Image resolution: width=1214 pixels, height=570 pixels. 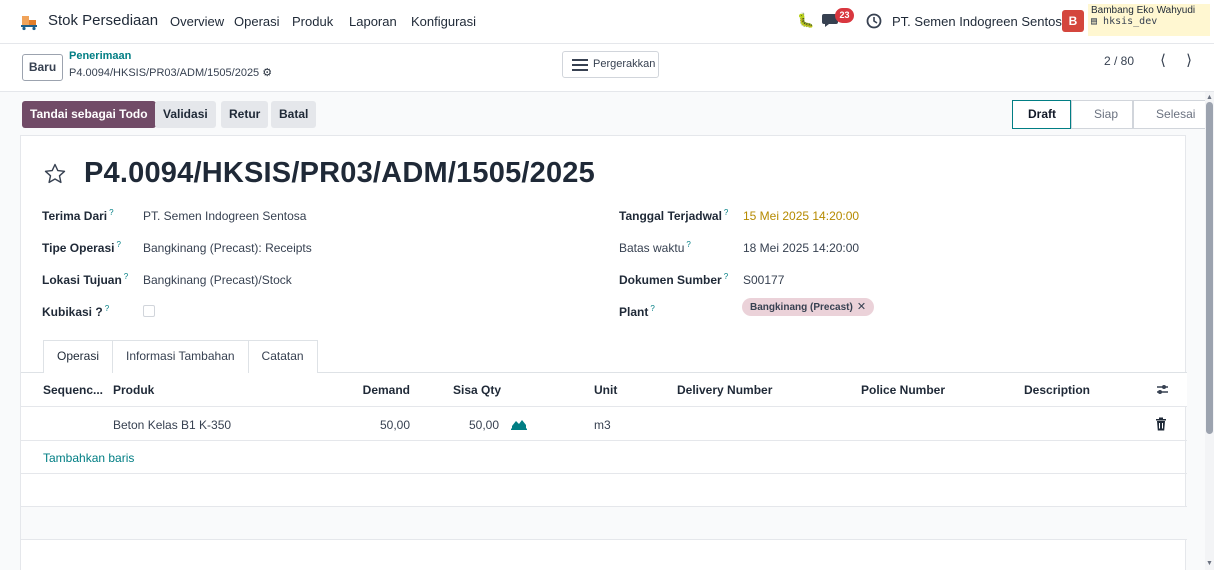 I want to click on label-receive-from: Terima Dari?, so click(x=78, y=215).